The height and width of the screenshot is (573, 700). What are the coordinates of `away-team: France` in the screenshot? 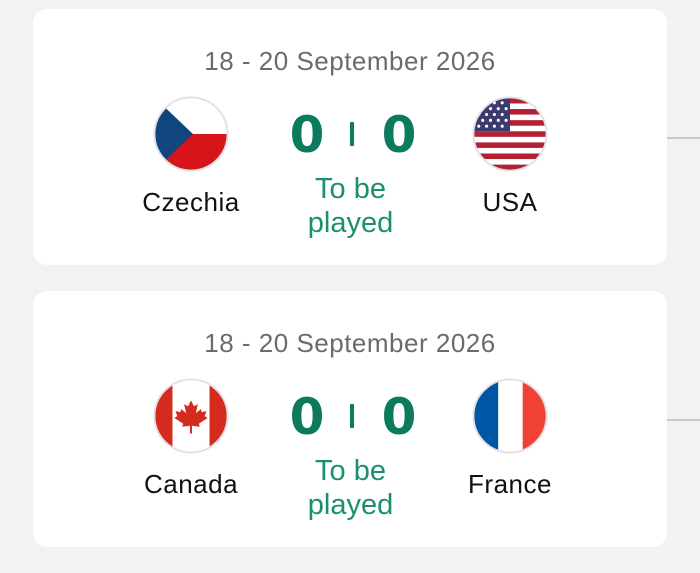 It's located at (510, 438).